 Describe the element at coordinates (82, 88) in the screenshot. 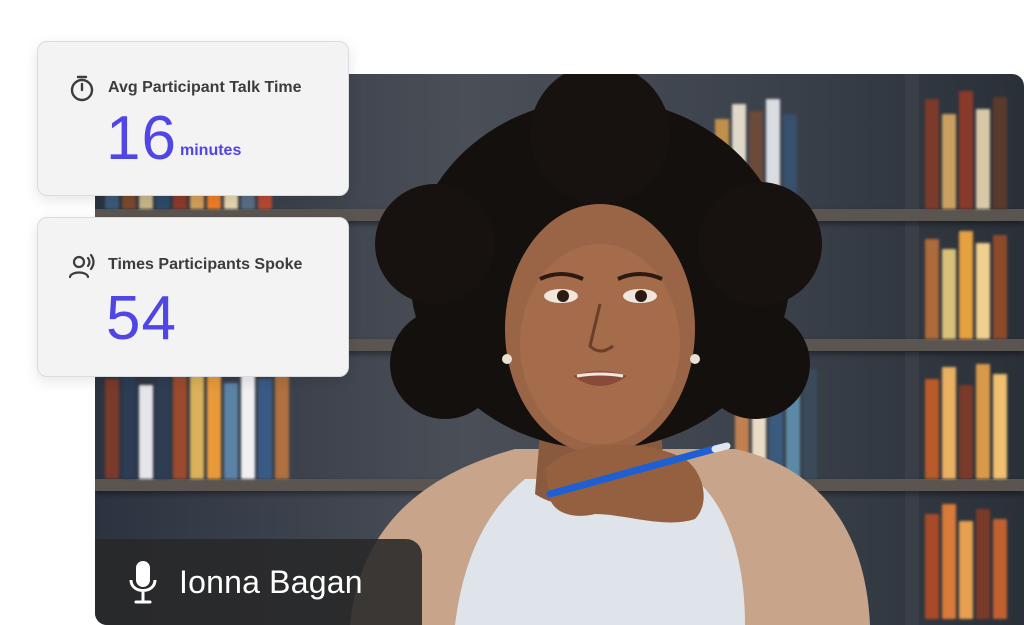

I see `stopwatch-icon` at that location.